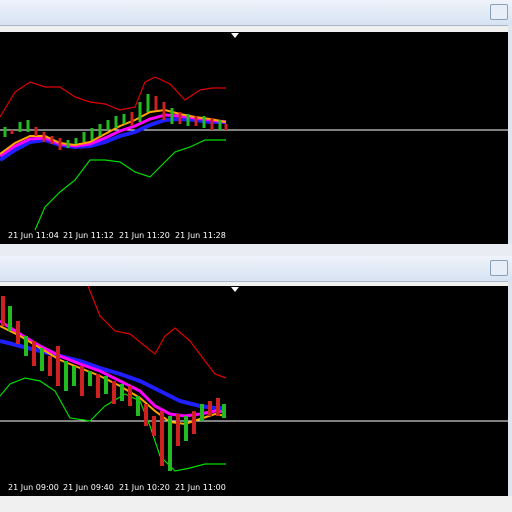 The height and width of the screenshot is (512, 512). What do you see at coordinates (113, 131) in the screenshot?
I see `top-ma-fast` at bounding box center [113, 131].